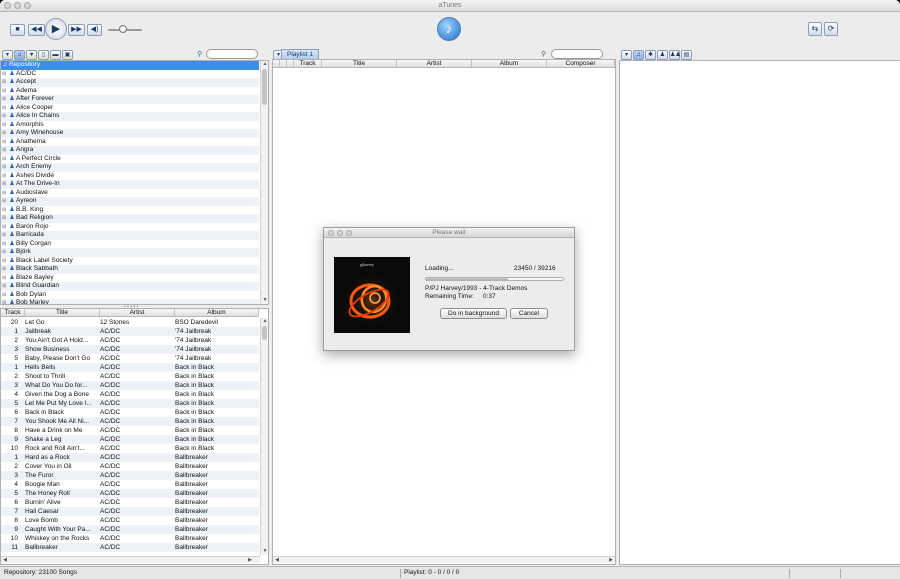 The width and height of the screenshot is (900, 579). Describe the element at coordinates (130, 227) in the screenshot. I see `tree-item-artist: ⊞ ♟ Barón Rojo` at that location.